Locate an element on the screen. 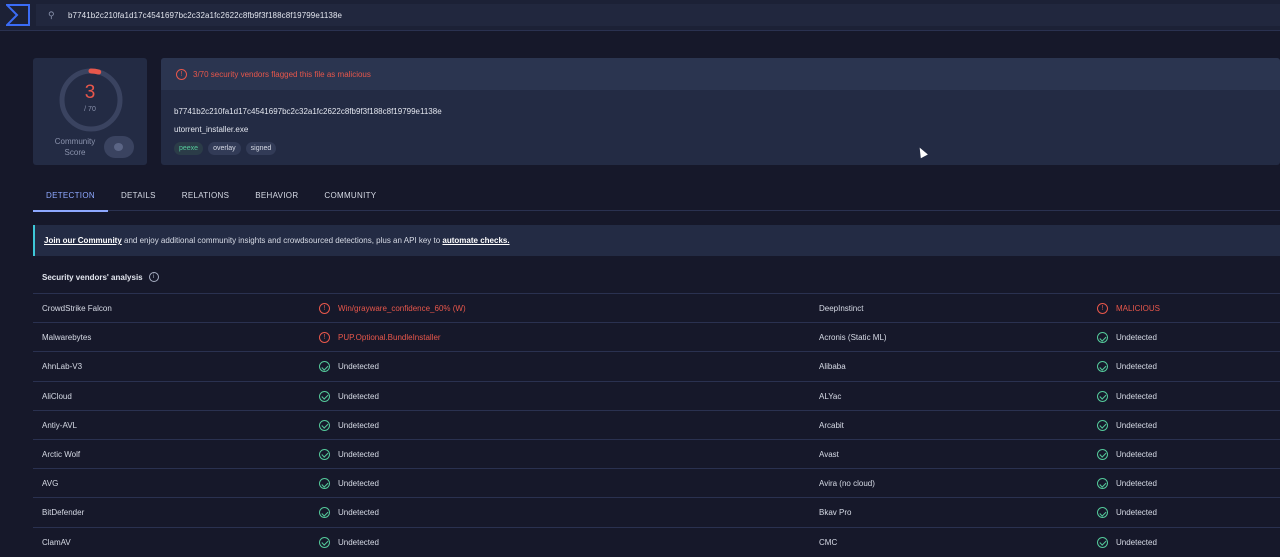 The width and height of the screenshot is (1280, 557). tab-behavior: BEHAVIOR is located at coordinates (276, 195).